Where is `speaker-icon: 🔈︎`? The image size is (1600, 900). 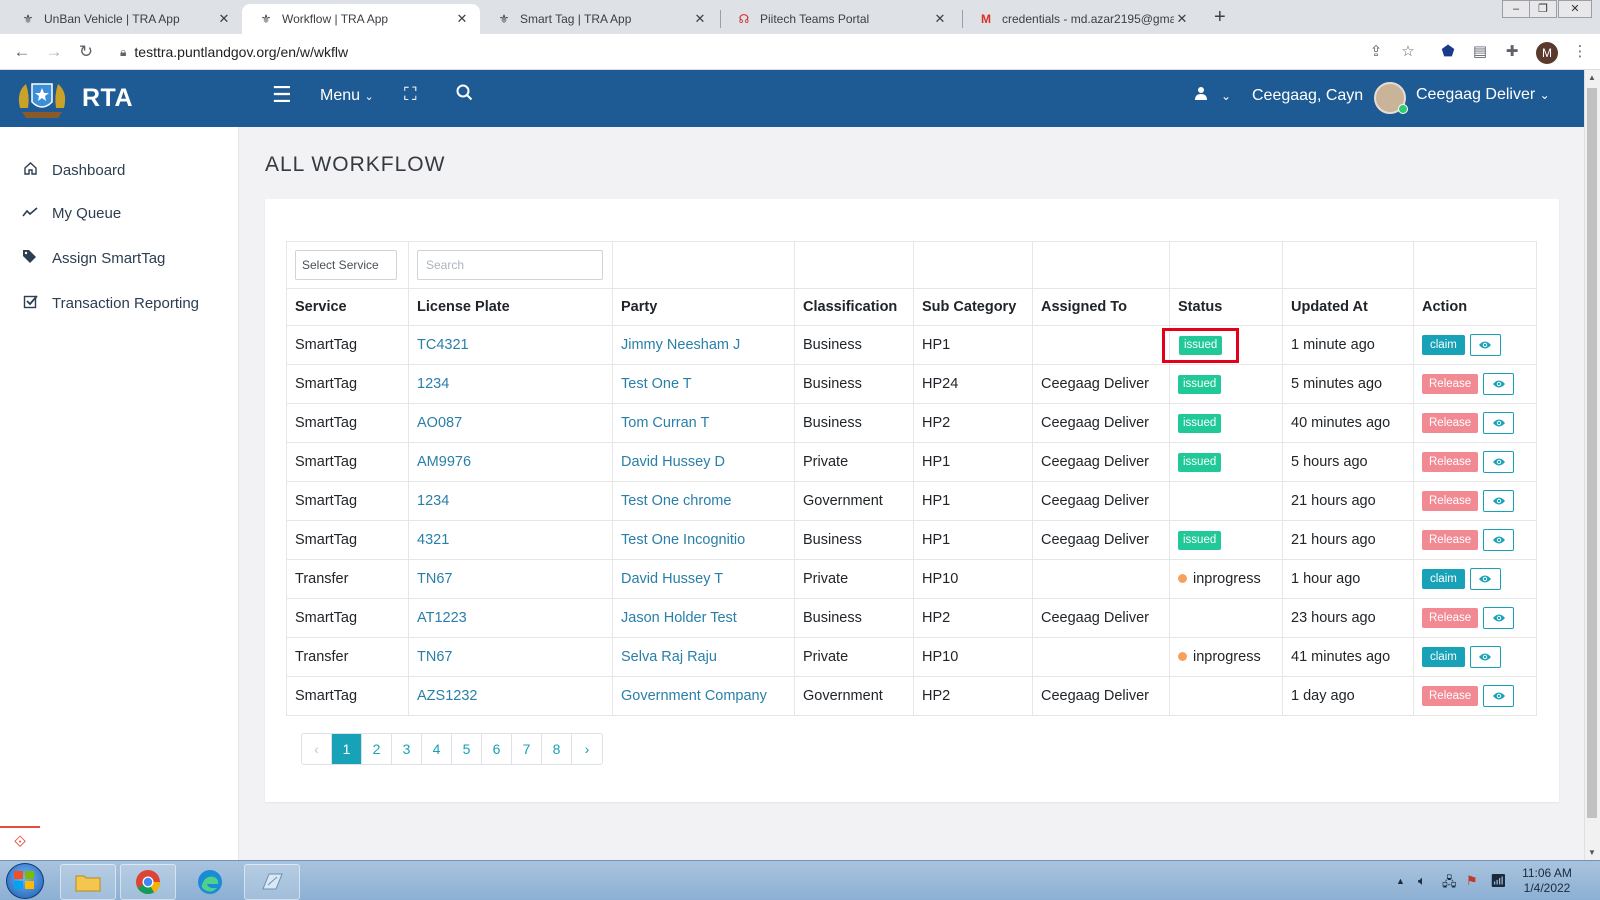 speaker-icon: 🔈︎ is located at coordinates (1422, 881).